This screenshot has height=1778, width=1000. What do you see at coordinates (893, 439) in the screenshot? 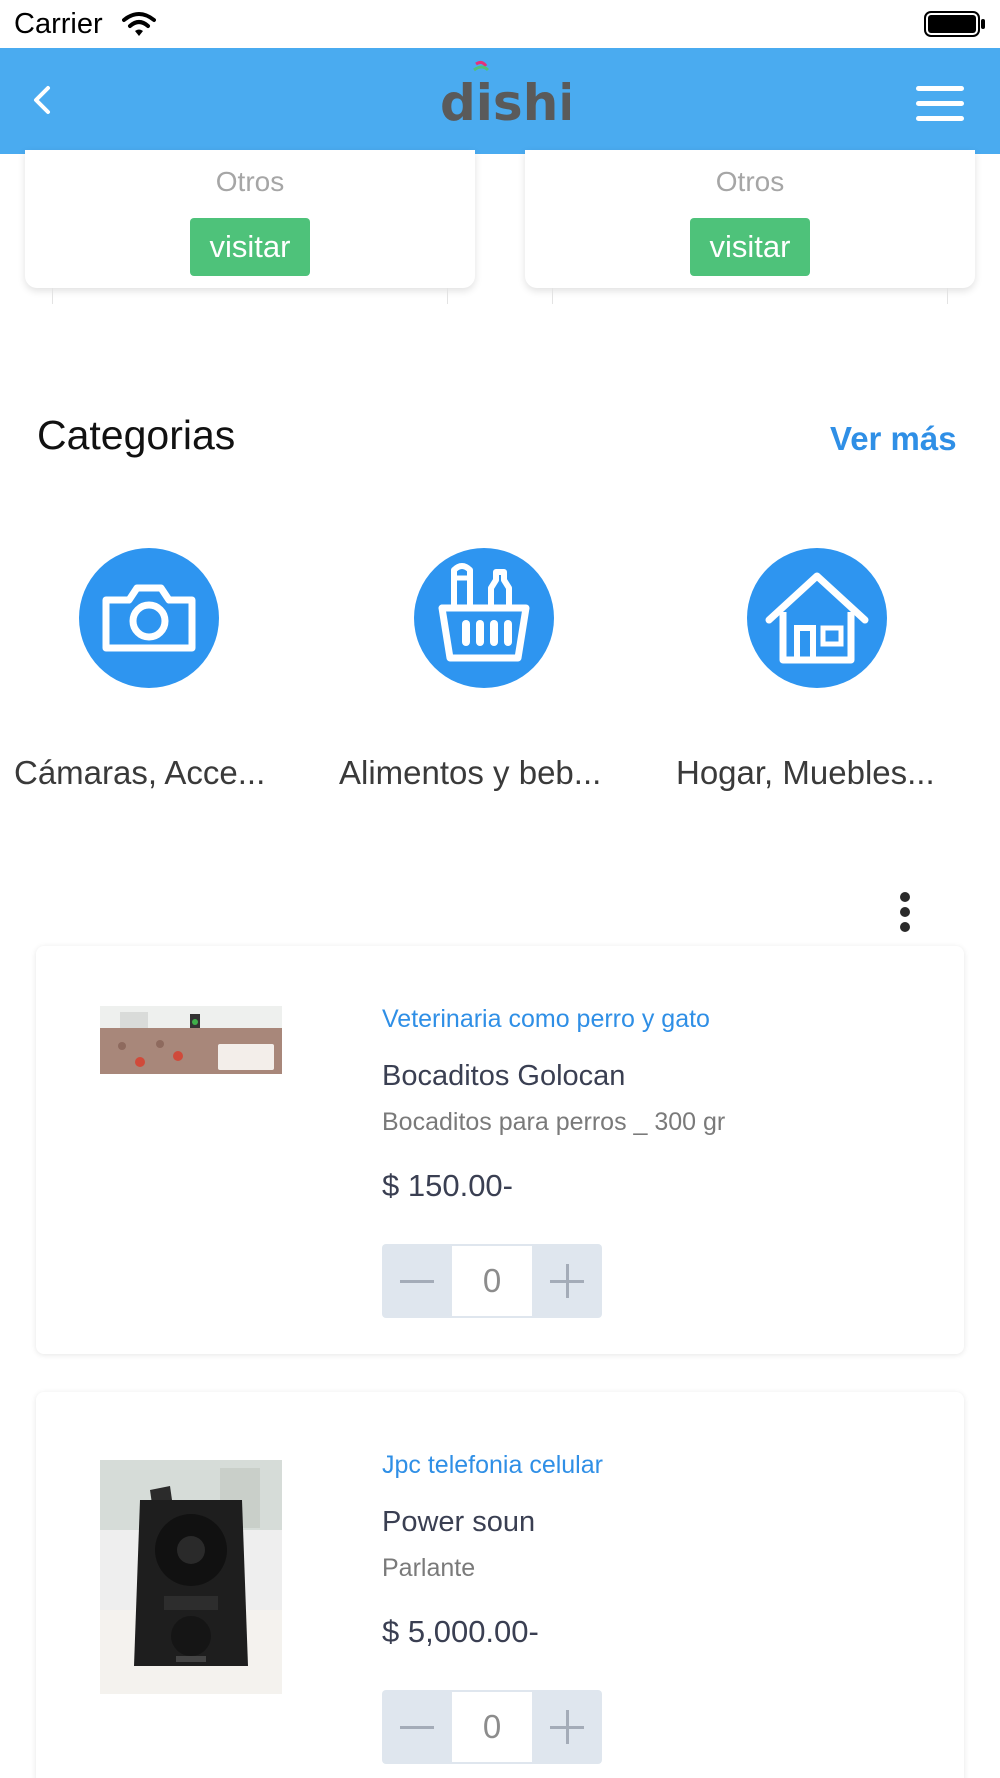
I see `see-more-link: Ver más` at bounding box center [893, 439].